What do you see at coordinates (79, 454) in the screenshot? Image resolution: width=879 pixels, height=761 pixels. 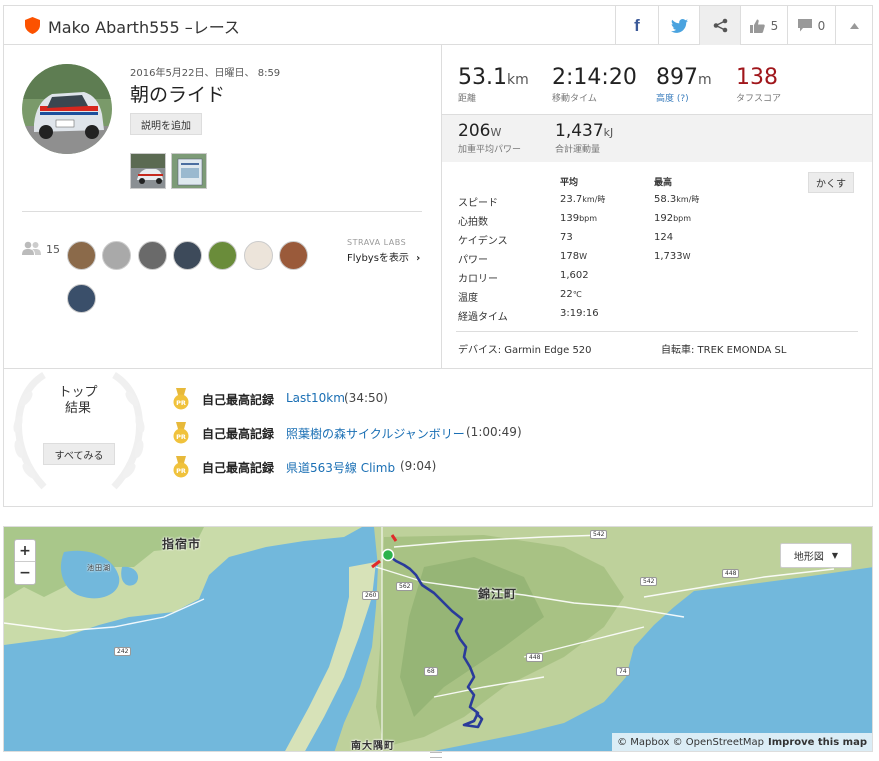 I see `see-all-button: すべてみる` at bounding box center [79, 454].